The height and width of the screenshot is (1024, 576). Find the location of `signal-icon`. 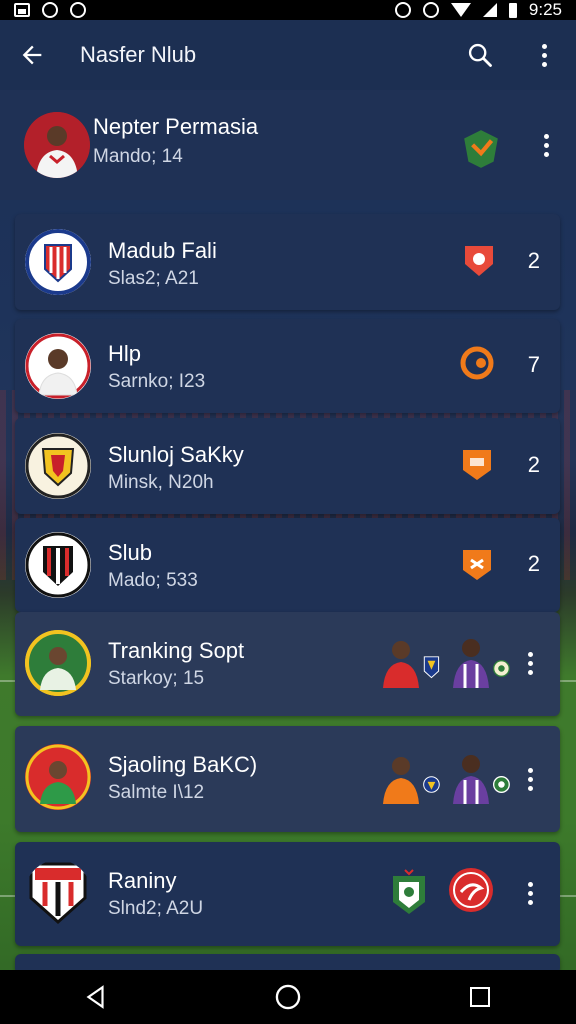

signal-icon is located at coordinates (489, 10).